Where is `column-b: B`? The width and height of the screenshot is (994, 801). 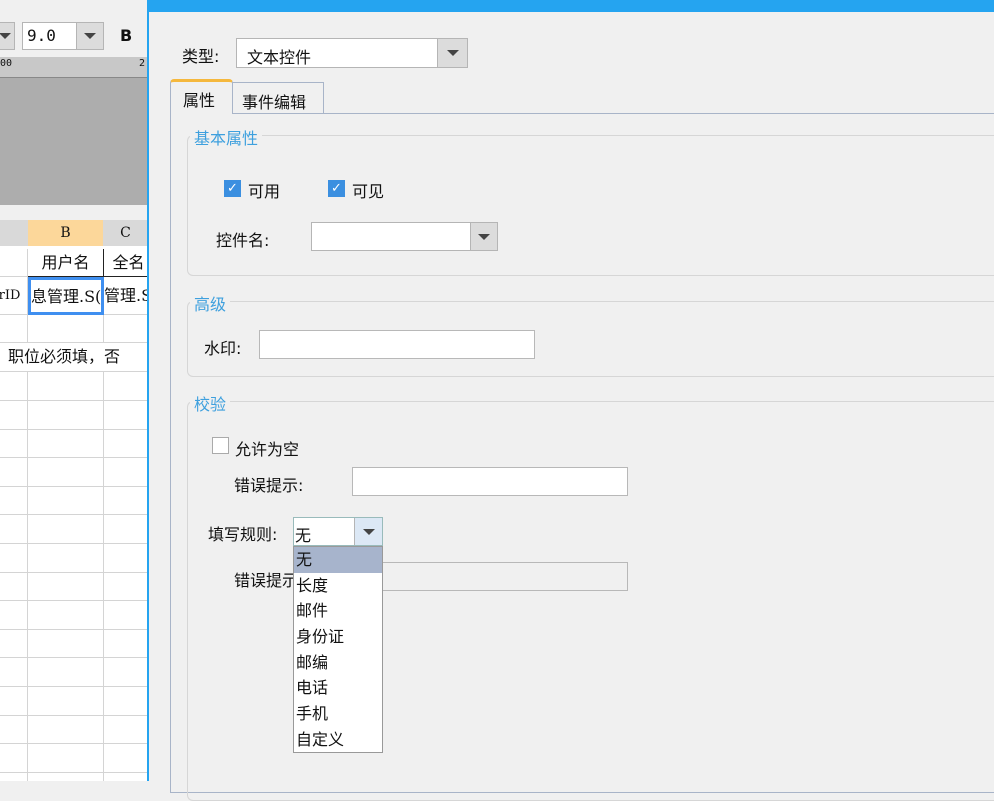
column-b: B is located at coordinates (65, 233).